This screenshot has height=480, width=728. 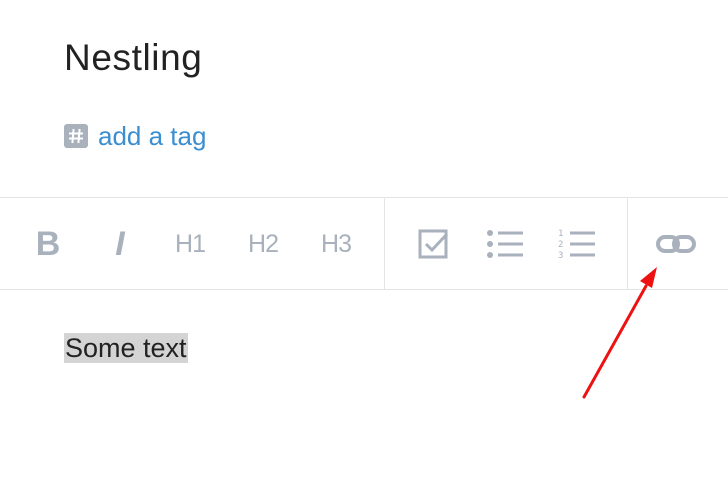 I want to click on insert-link-button, so click(x=676, y=244).